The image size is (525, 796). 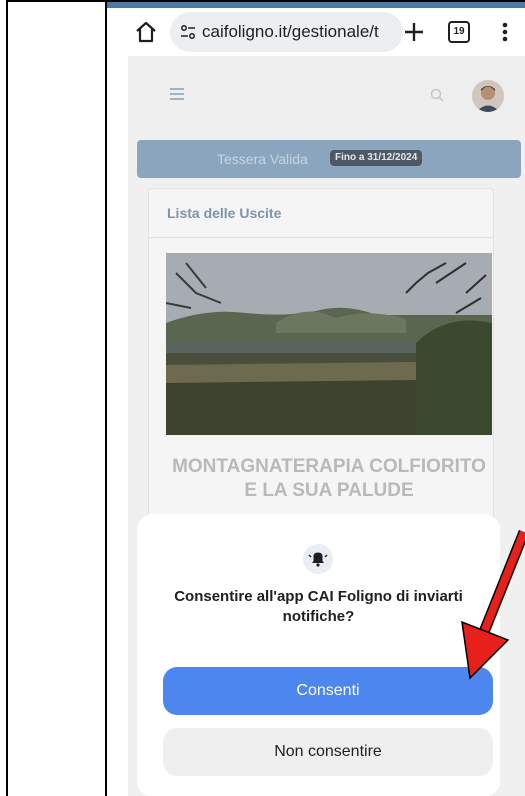 What do you see at coordinates (414, 32) in the screenshot?
I see `new-tab-plus-icon` at bounding box center [414, 32].